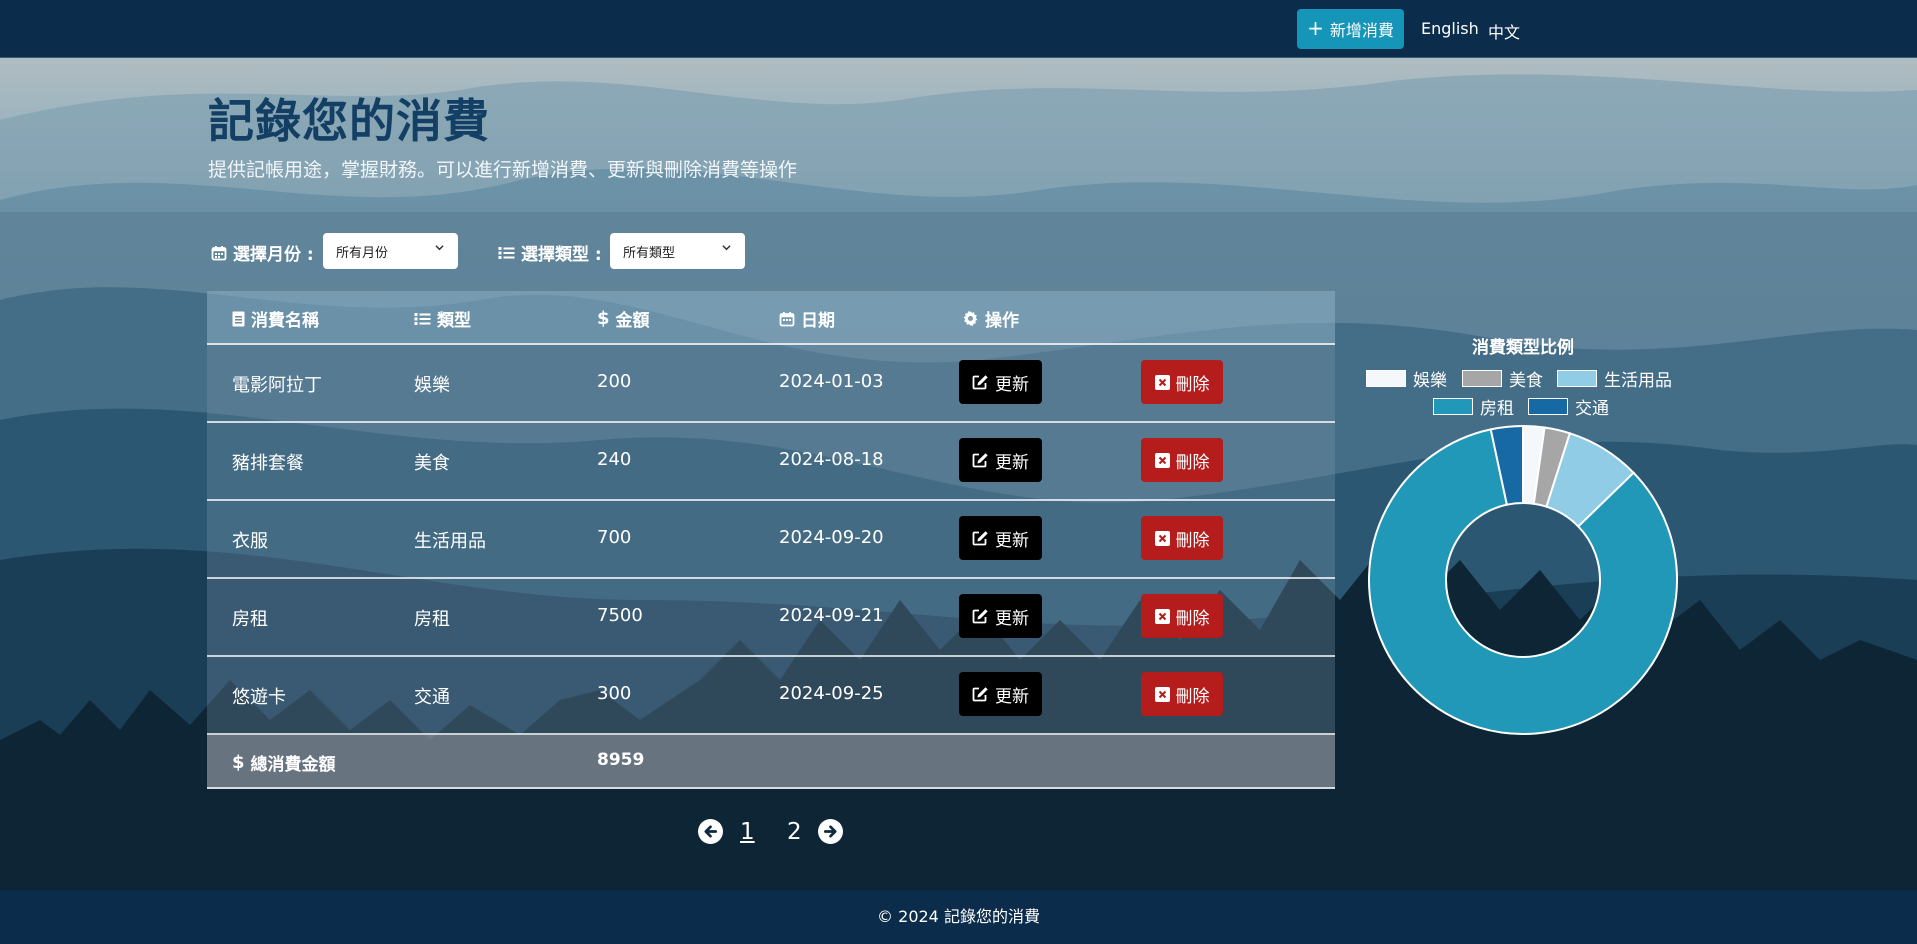 The image size is (1917, 944). I want to click on cell-type: 美食, so click(432, 463).